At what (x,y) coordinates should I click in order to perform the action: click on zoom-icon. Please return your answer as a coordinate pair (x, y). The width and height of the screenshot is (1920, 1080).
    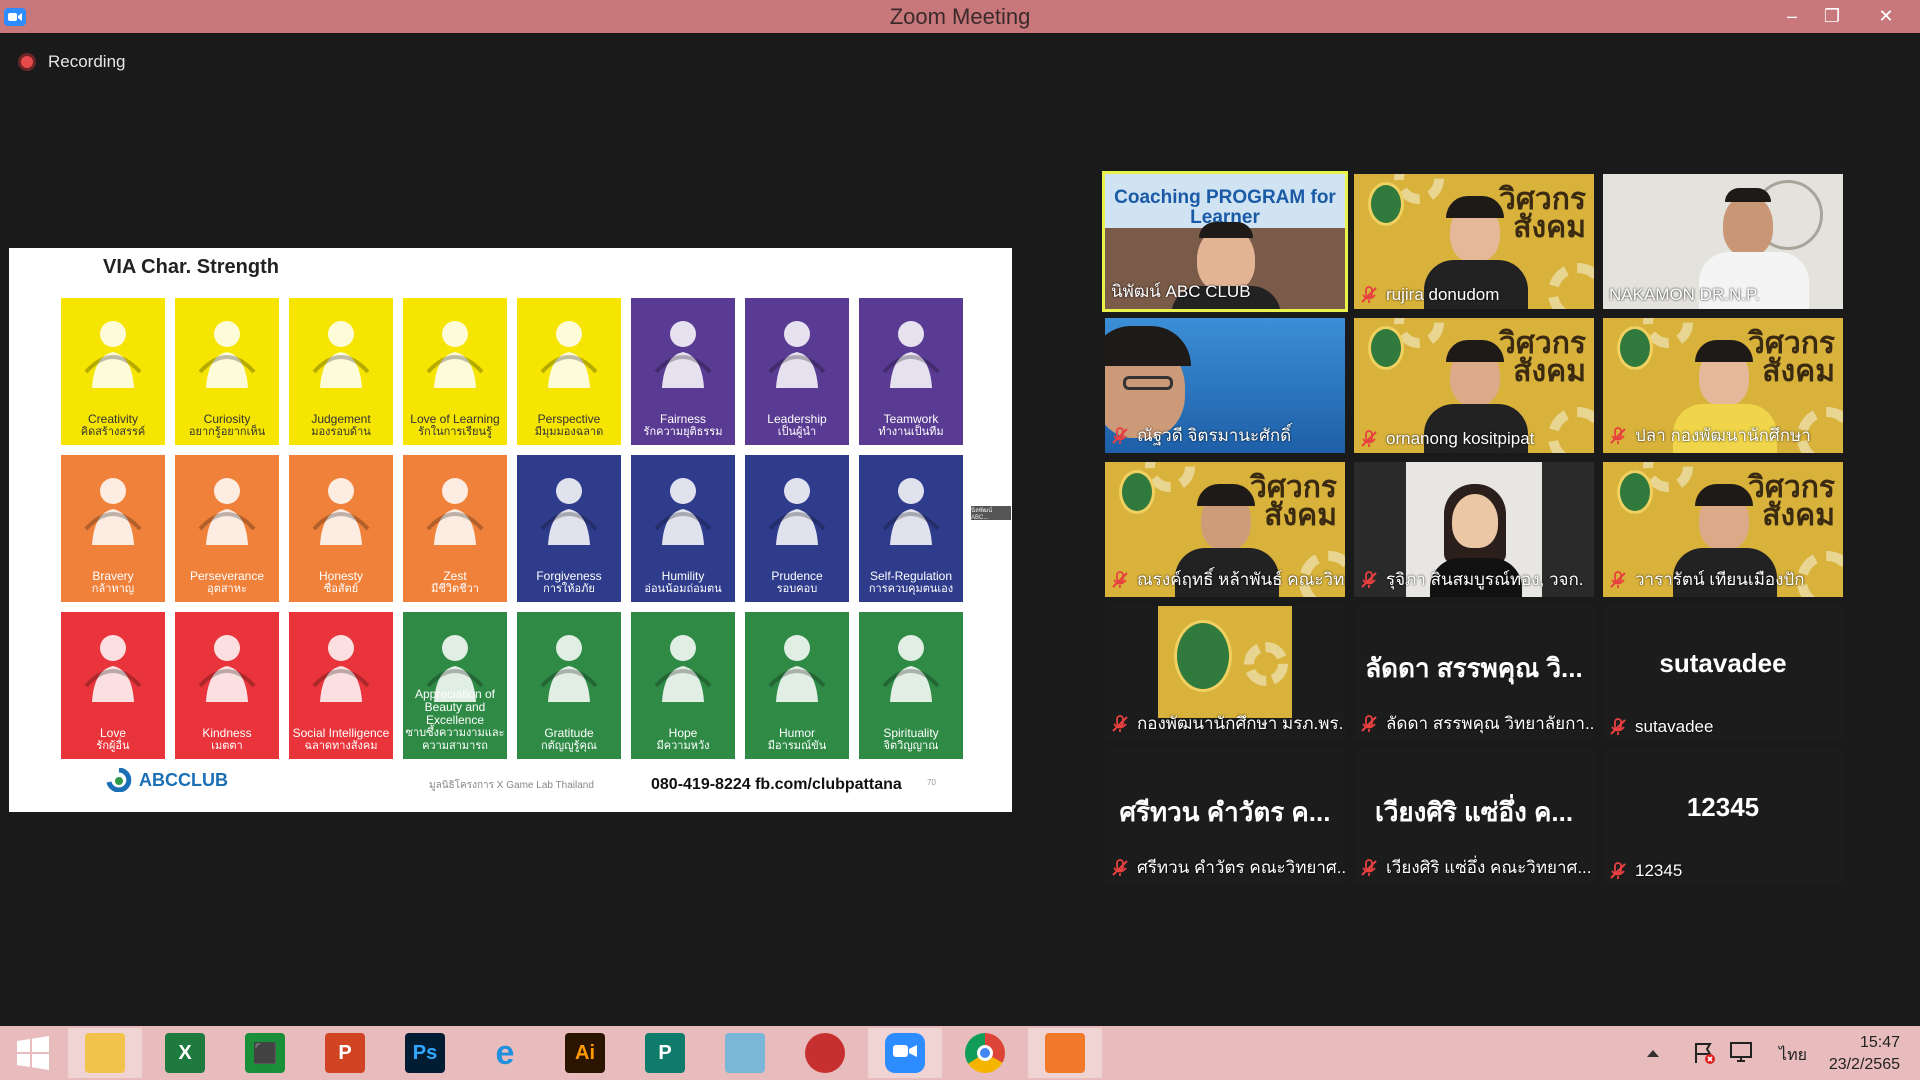
    Looking at the image, I should click on (905, 1053).